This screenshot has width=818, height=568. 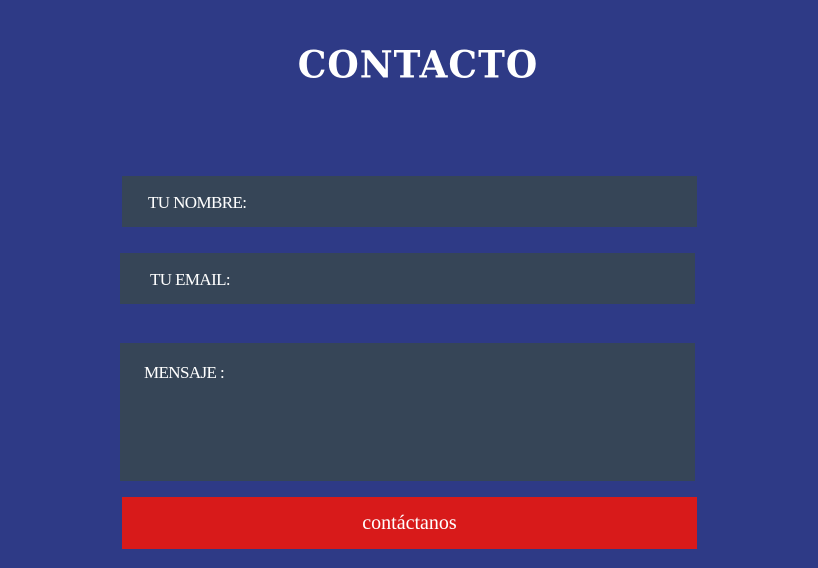 What do you see at coordinates (407, 278) in the screenshot?
I see `email-field: TU EMAIL:` at bounding box center [407, 278].